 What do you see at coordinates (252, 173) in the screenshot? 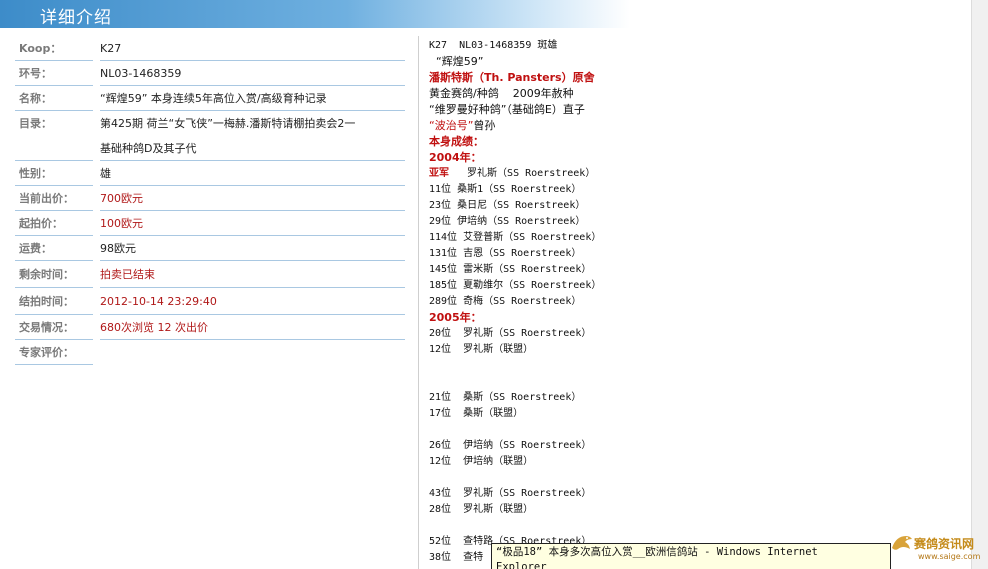
I see `sex-value: 雄` at bounding box center [252, 173].